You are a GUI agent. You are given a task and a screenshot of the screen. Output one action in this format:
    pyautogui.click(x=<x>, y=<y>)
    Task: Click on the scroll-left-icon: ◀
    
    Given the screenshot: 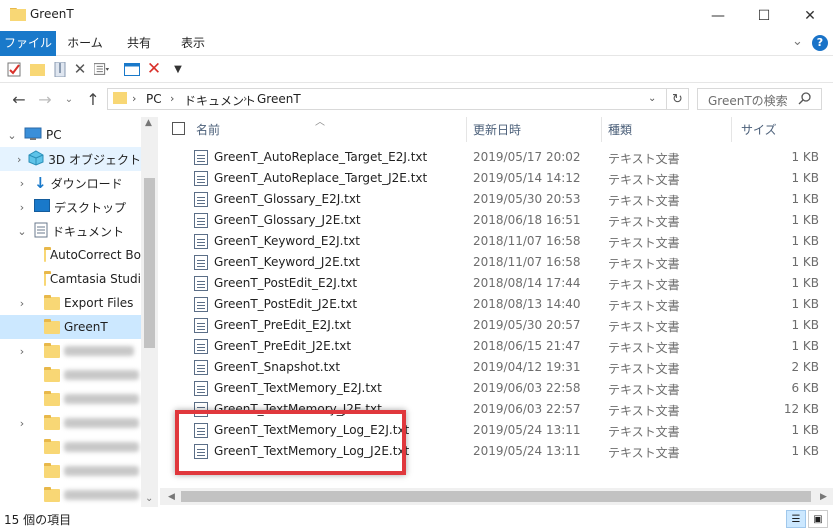 What is the action you would take?
    pyautogui.click(x=171, y=496)
    